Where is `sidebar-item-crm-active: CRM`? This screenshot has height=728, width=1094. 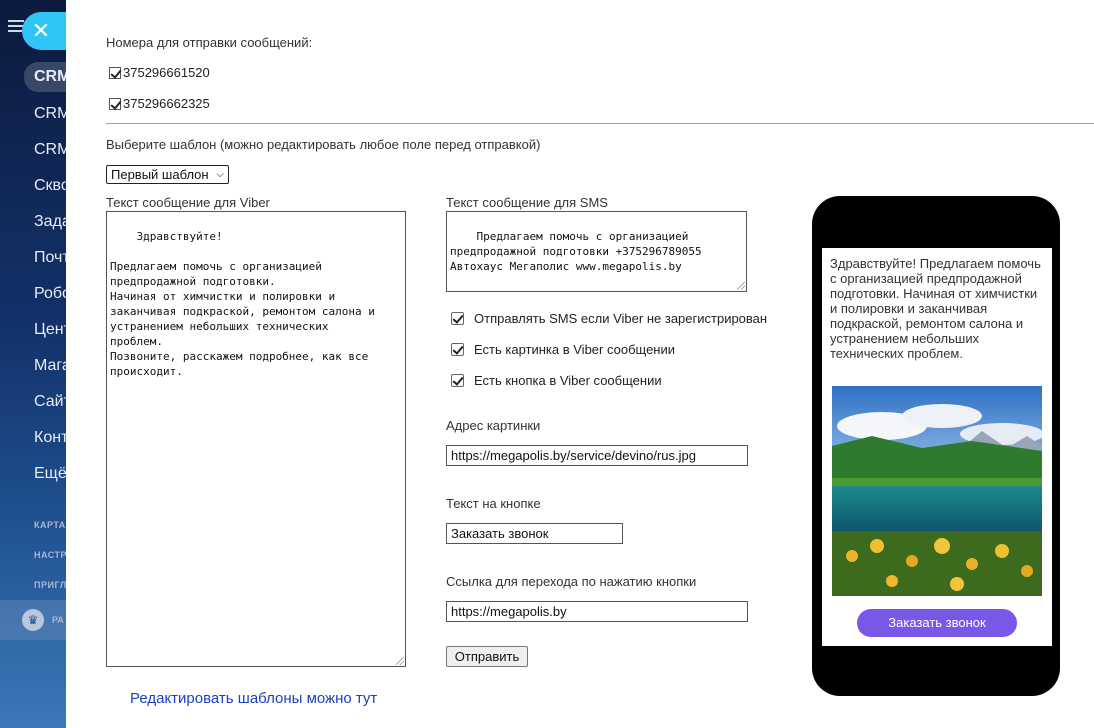
sidebar-item-crm-active: CRM is located at coordinates (45, 77).